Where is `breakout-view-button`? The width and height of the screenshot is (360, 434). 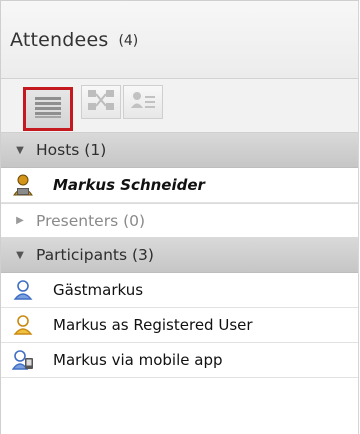 breakout-view-button is located at coordinates (101, 102).